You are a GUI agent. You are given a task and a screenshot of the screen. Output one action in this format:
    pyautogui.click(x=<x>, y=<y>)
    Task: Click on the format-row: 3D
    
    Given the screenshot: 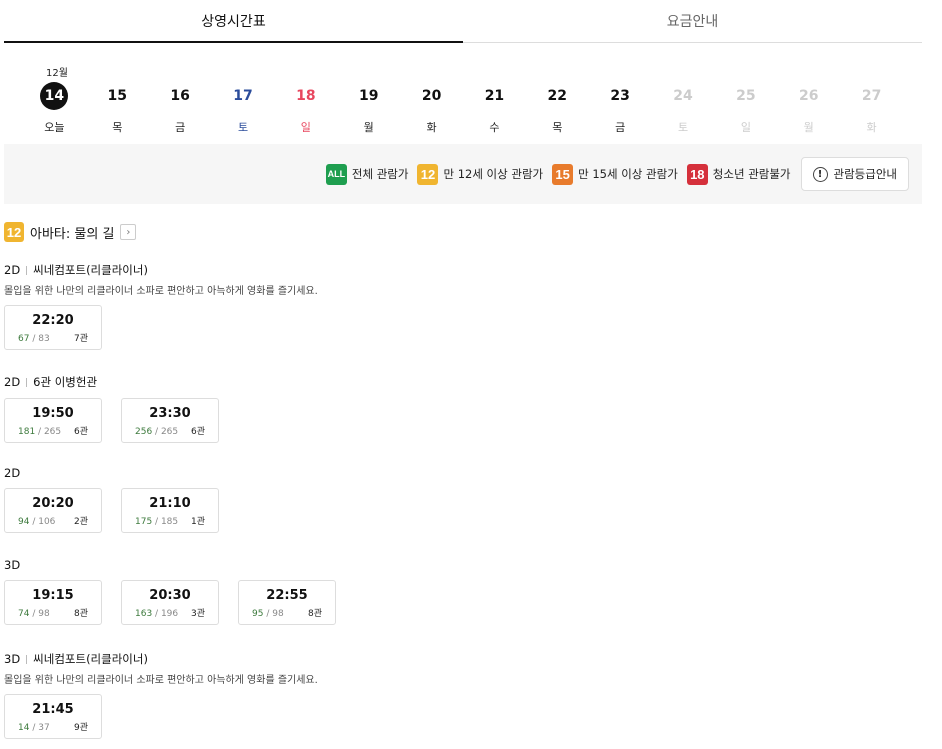 What is the action you would take?
    pyautogui.click(x=179, y=565)
    